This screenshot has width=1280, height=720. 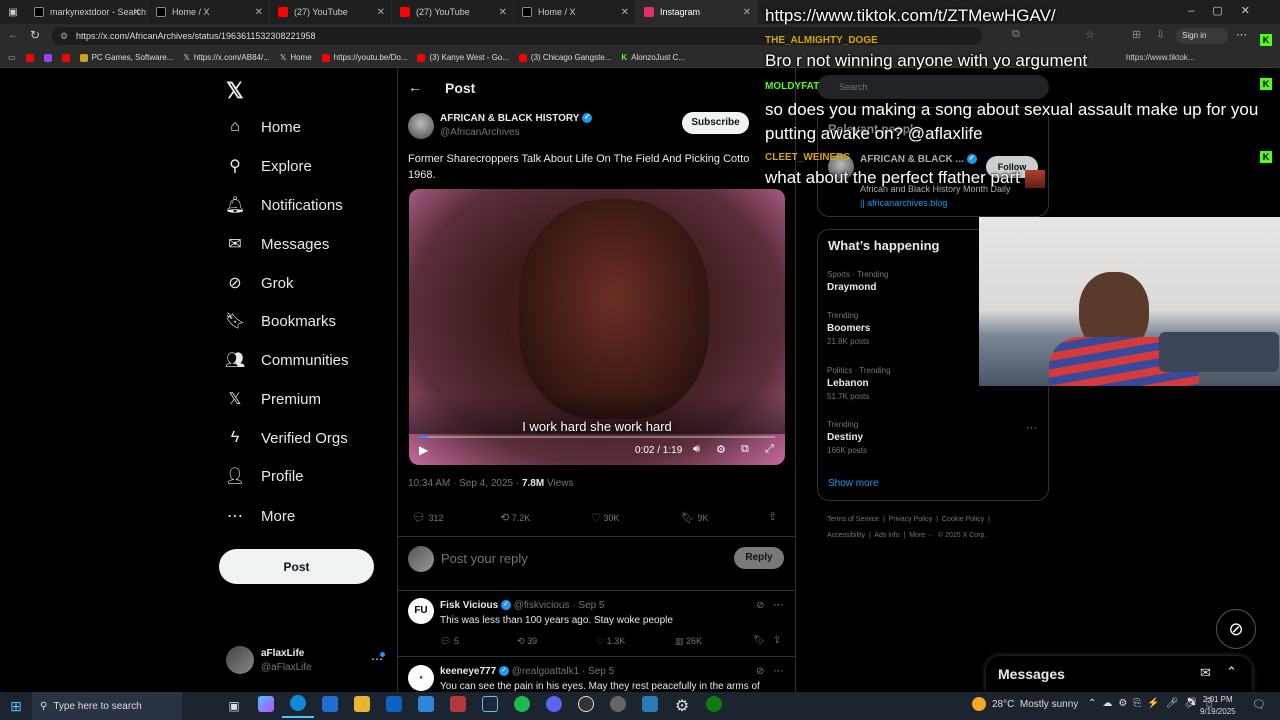 I want to click on browser-tab: (27) YouTube ✕, so click(x=331, y=12).